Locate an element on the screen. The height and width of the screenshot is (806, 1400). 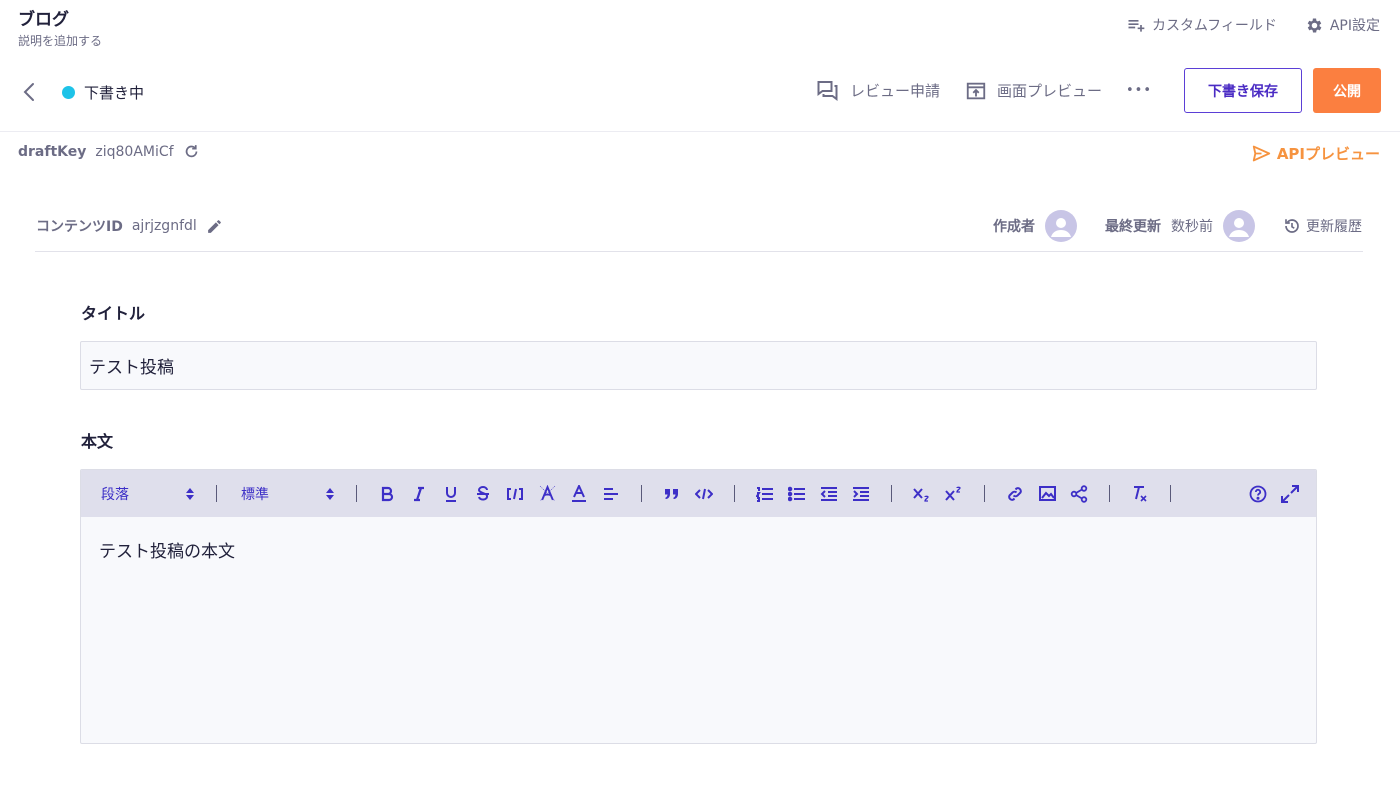
status-label: 下書き中 is located at coordinates (114, 93).